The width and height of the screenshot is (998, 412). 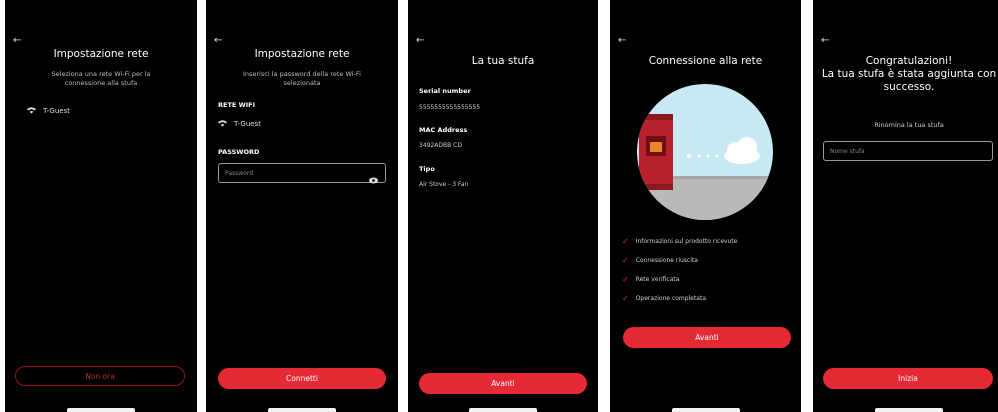 I want to click on selected-network: T-Guest, so click(x=239, y=124).